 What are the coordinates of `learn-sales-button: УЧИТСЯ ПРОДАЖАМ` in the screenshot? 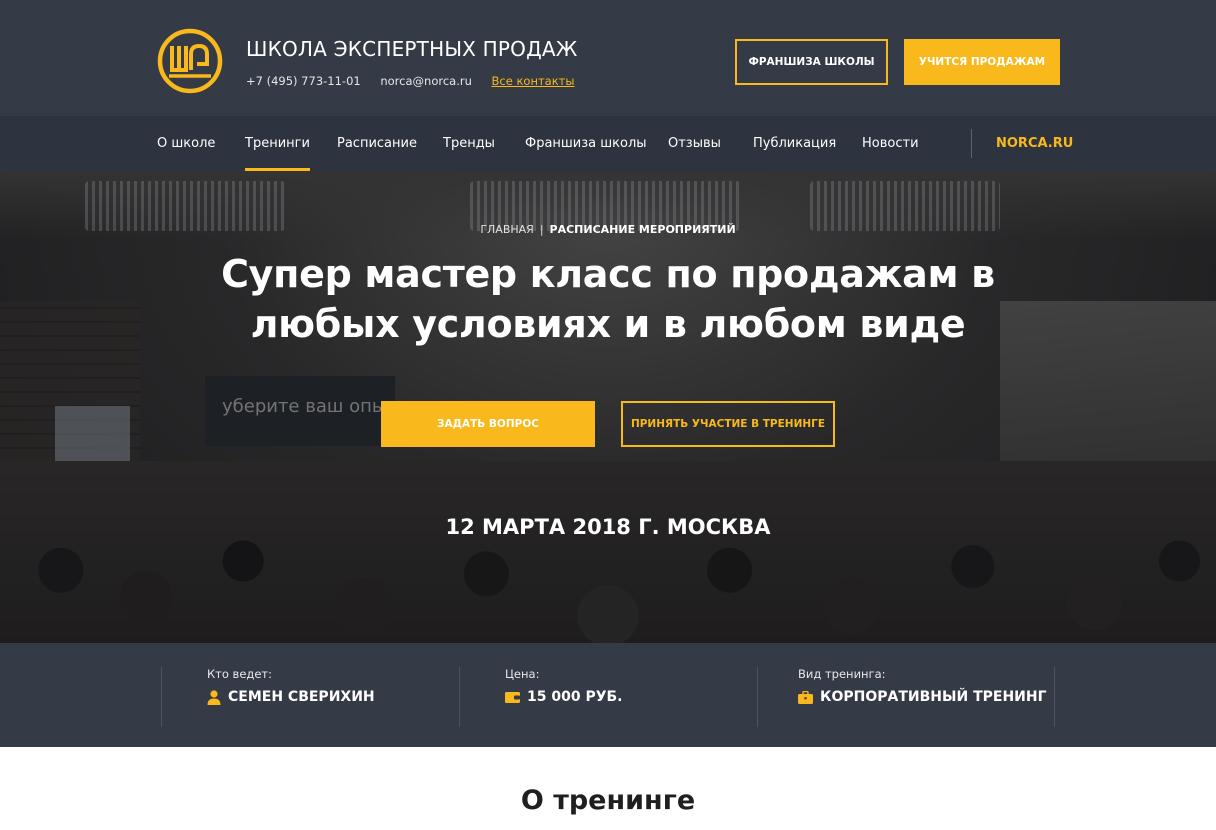 It's located at (982, 62).